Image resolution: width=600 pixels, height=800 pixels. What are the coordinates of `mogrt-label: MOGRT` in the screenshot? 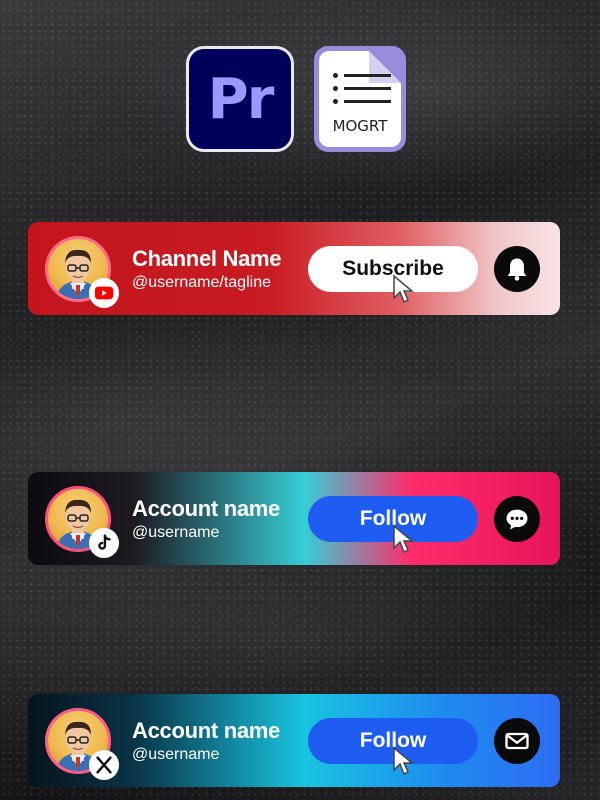 It's located at (360, 126).